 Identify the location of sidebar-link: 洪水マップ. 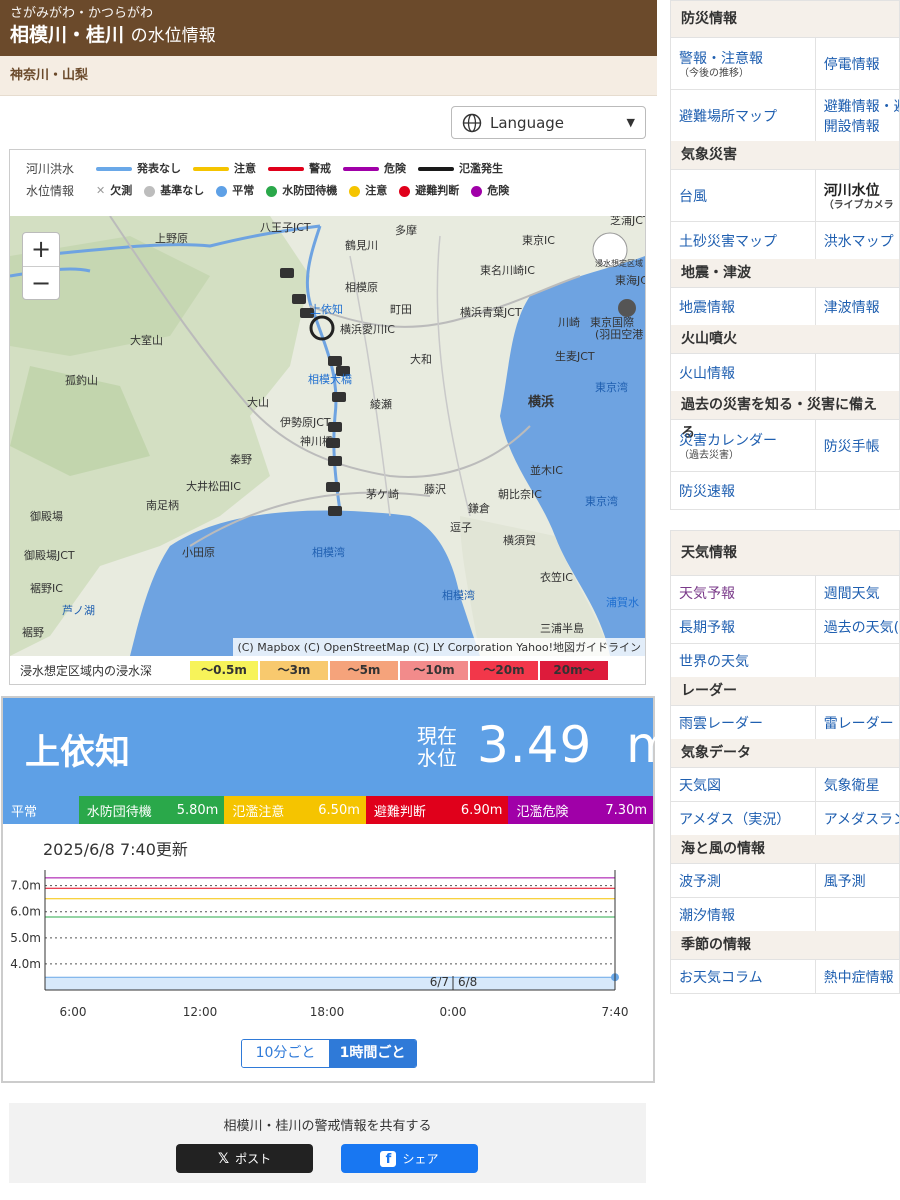
(857, 240).